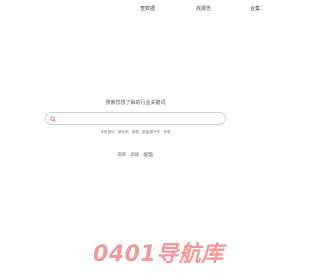  I want to click on top-nav: 查数据 找报告 合集, so click(135, 7).